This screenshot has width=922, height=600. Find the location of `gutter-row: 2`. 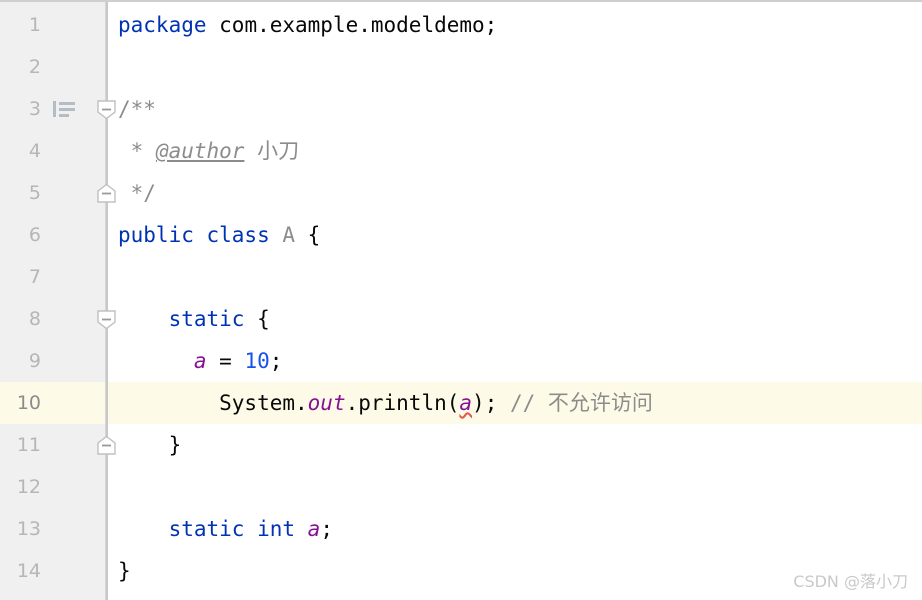

gutter-row: 2 is located at coordinates (53, 67).